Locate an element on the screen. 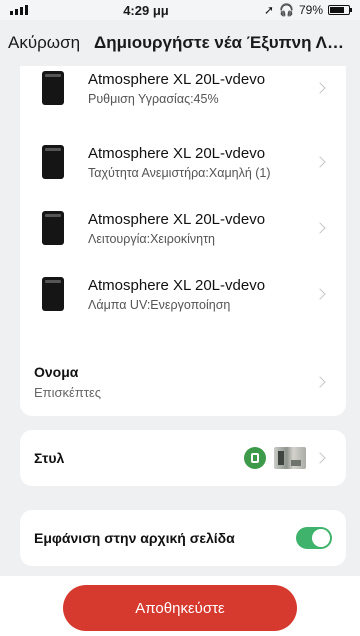 The height and width of the screenshot is (636, 360). signal-icon is located at coordinates (19, 10).